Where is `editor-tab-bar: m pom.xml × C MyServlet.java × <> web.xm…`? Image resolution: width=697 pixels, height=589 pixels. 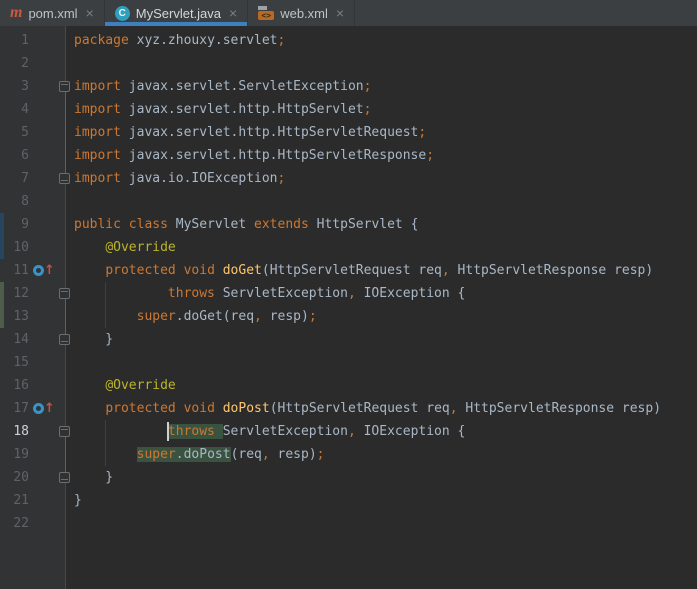 editor-tab-bar: m pom.xml × C MyServlet.java × <> web.xm… is located at coordinates (348, 13).